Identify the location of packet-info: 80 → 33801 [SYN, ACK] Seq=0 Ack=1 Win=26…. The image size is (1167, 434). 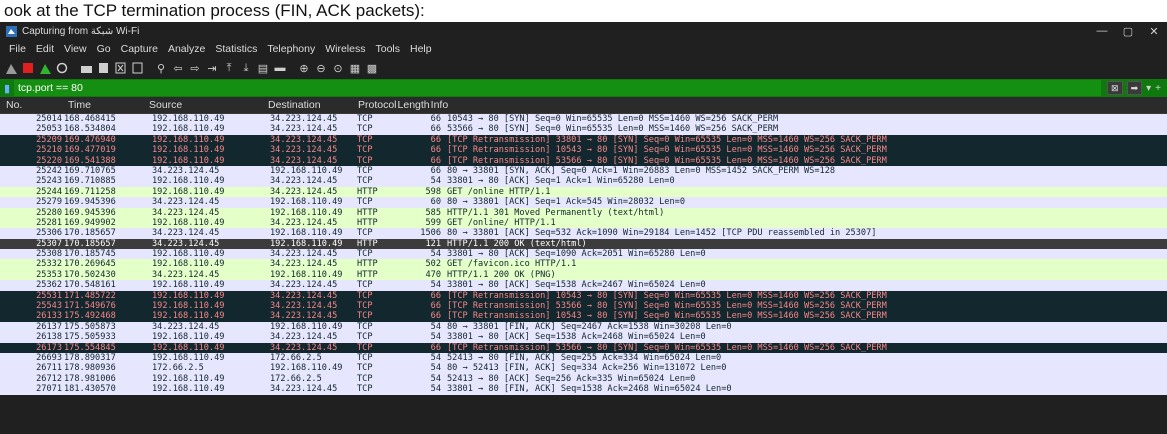
(641, 170).